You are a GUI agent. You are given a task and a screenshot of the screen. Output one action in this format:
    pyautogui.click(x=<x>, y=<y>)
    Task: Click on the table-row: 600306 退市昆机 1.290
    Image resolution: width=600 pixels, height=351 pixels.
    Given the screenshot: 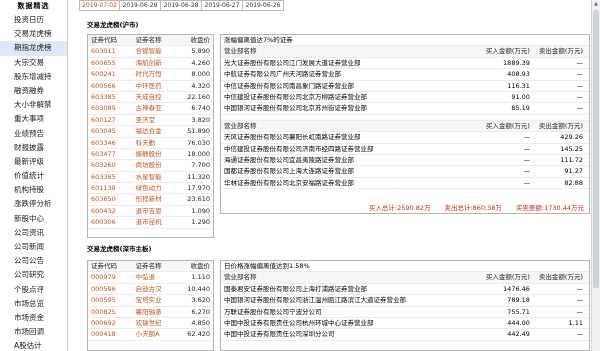 What is the action you would take?
    pyautogui.click(x=150, y=223)
    